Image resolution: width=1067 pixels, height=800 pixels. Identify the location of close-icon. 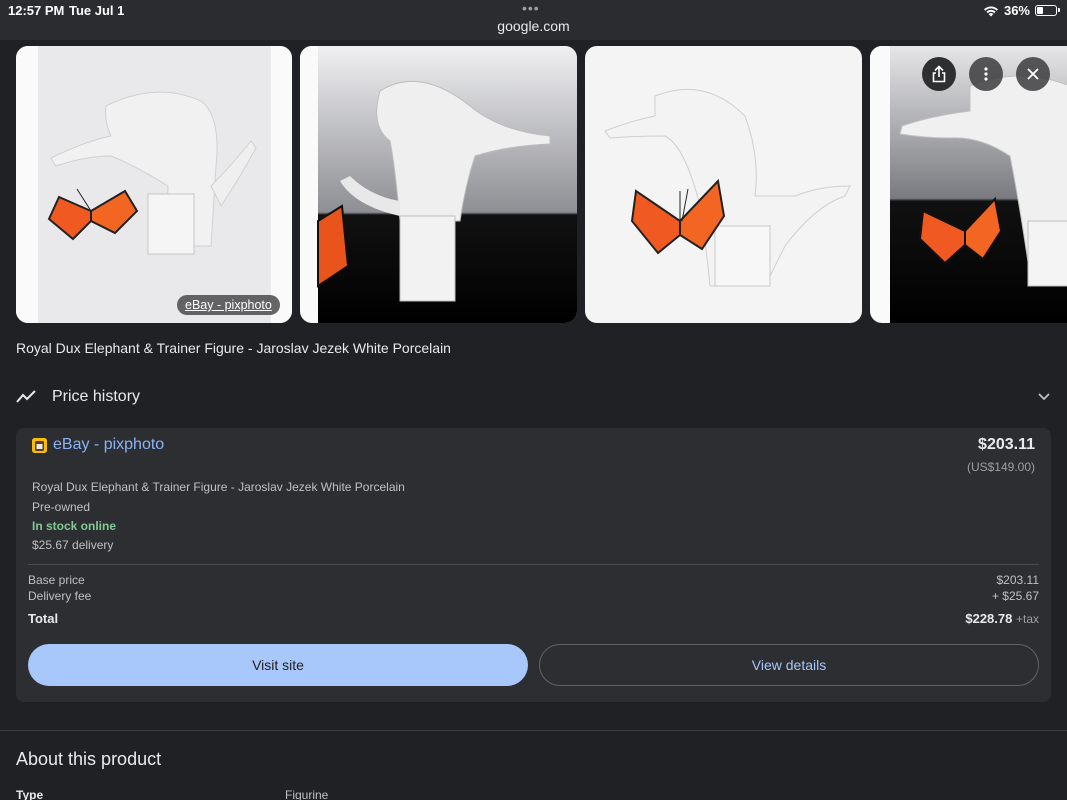
(1033, 74).